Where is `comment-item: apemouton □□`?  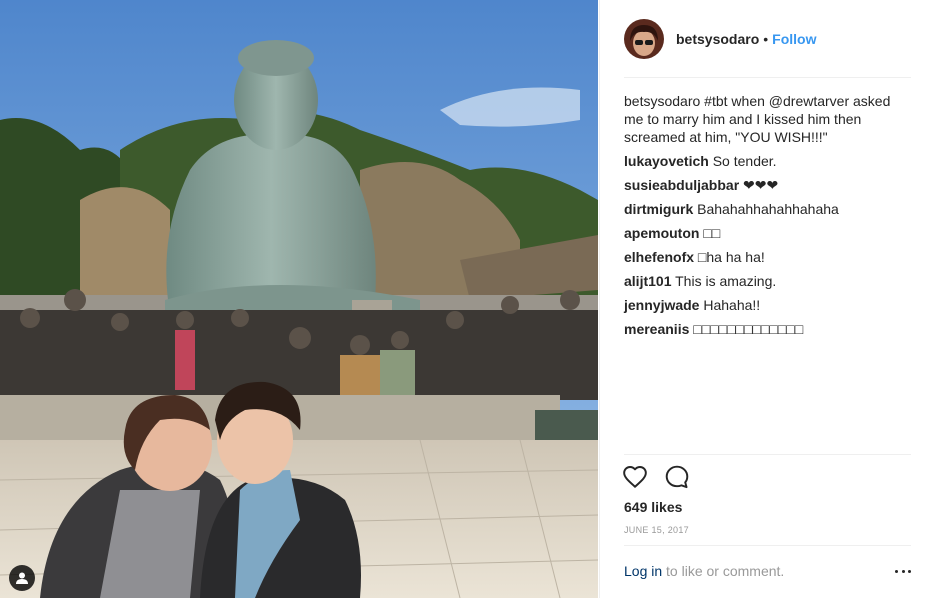
comment-item: apemouton □□ is located at coordinates (768, 233).